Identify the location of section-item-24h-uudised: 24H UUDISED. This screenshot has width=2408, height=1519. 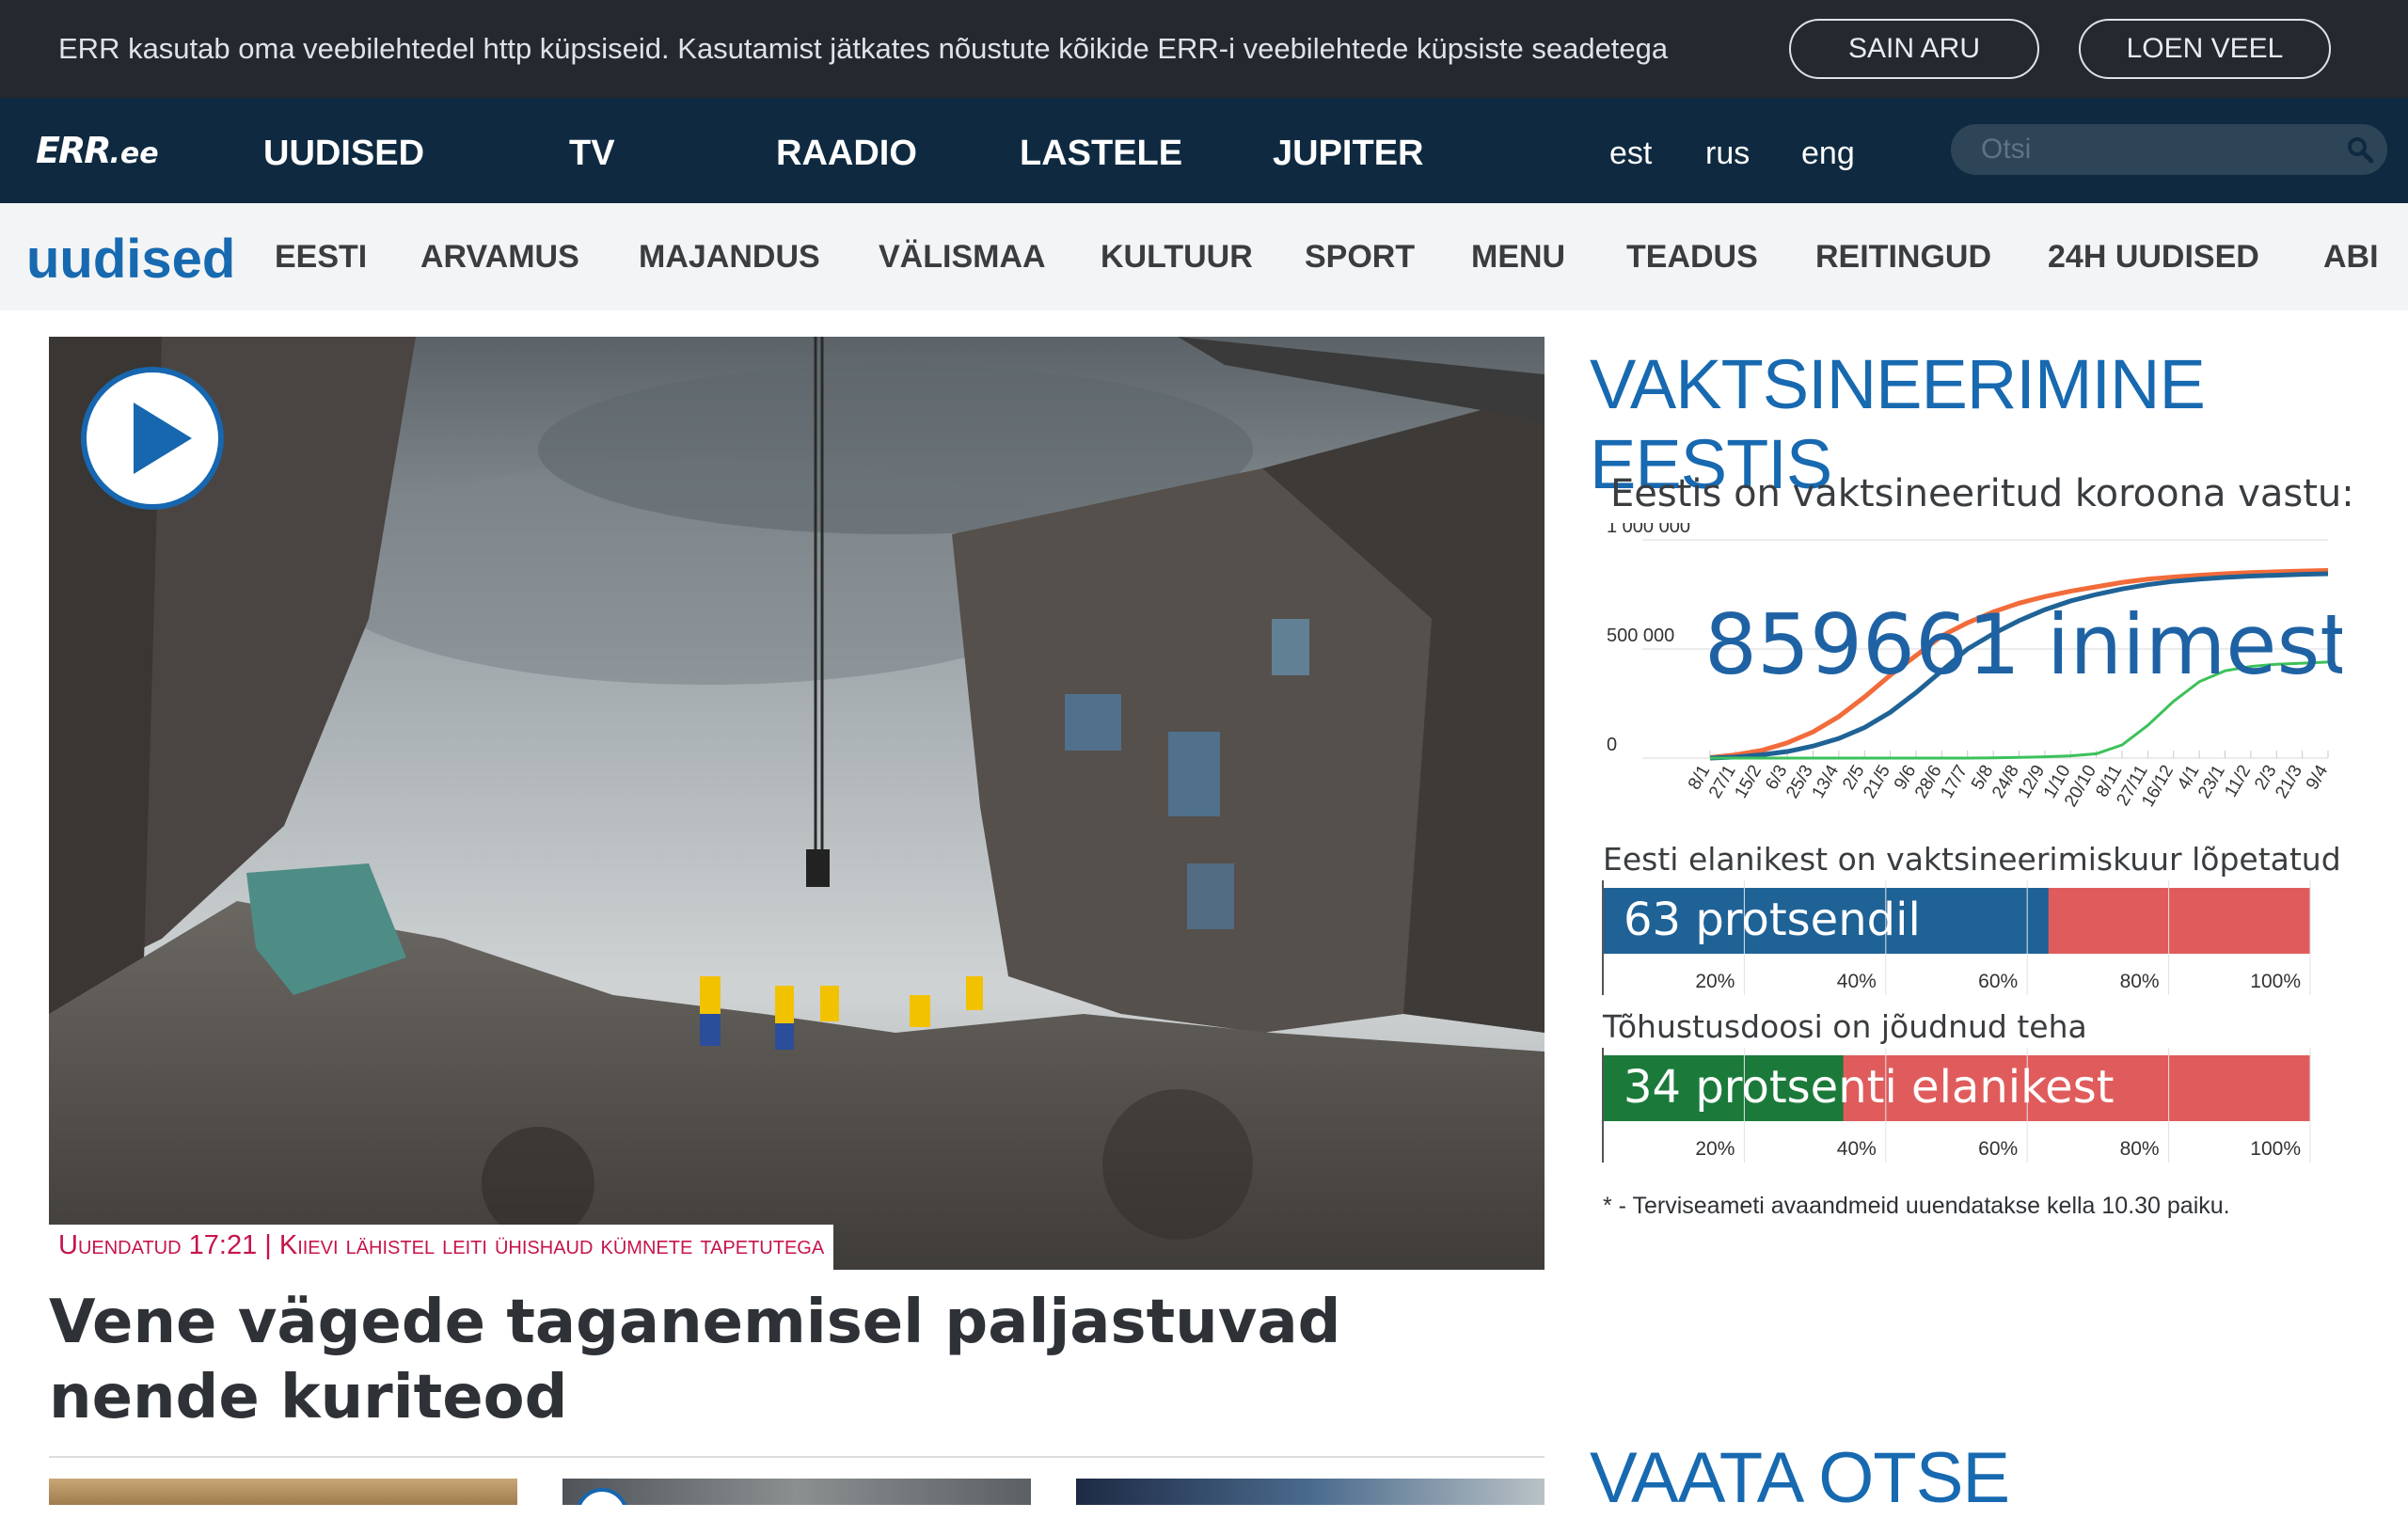
(2153, 257).